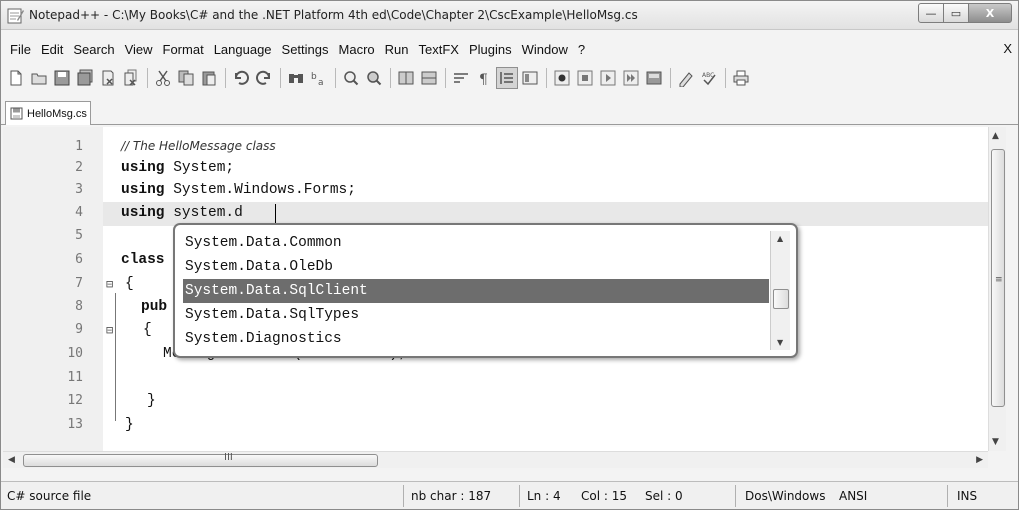 The width and height of the screenshot is (1019, 510). What do you see at coordinates (530, 78) in the screenshot?
I see `folder-as-workspace-icon` at bounding box center [530, 78].